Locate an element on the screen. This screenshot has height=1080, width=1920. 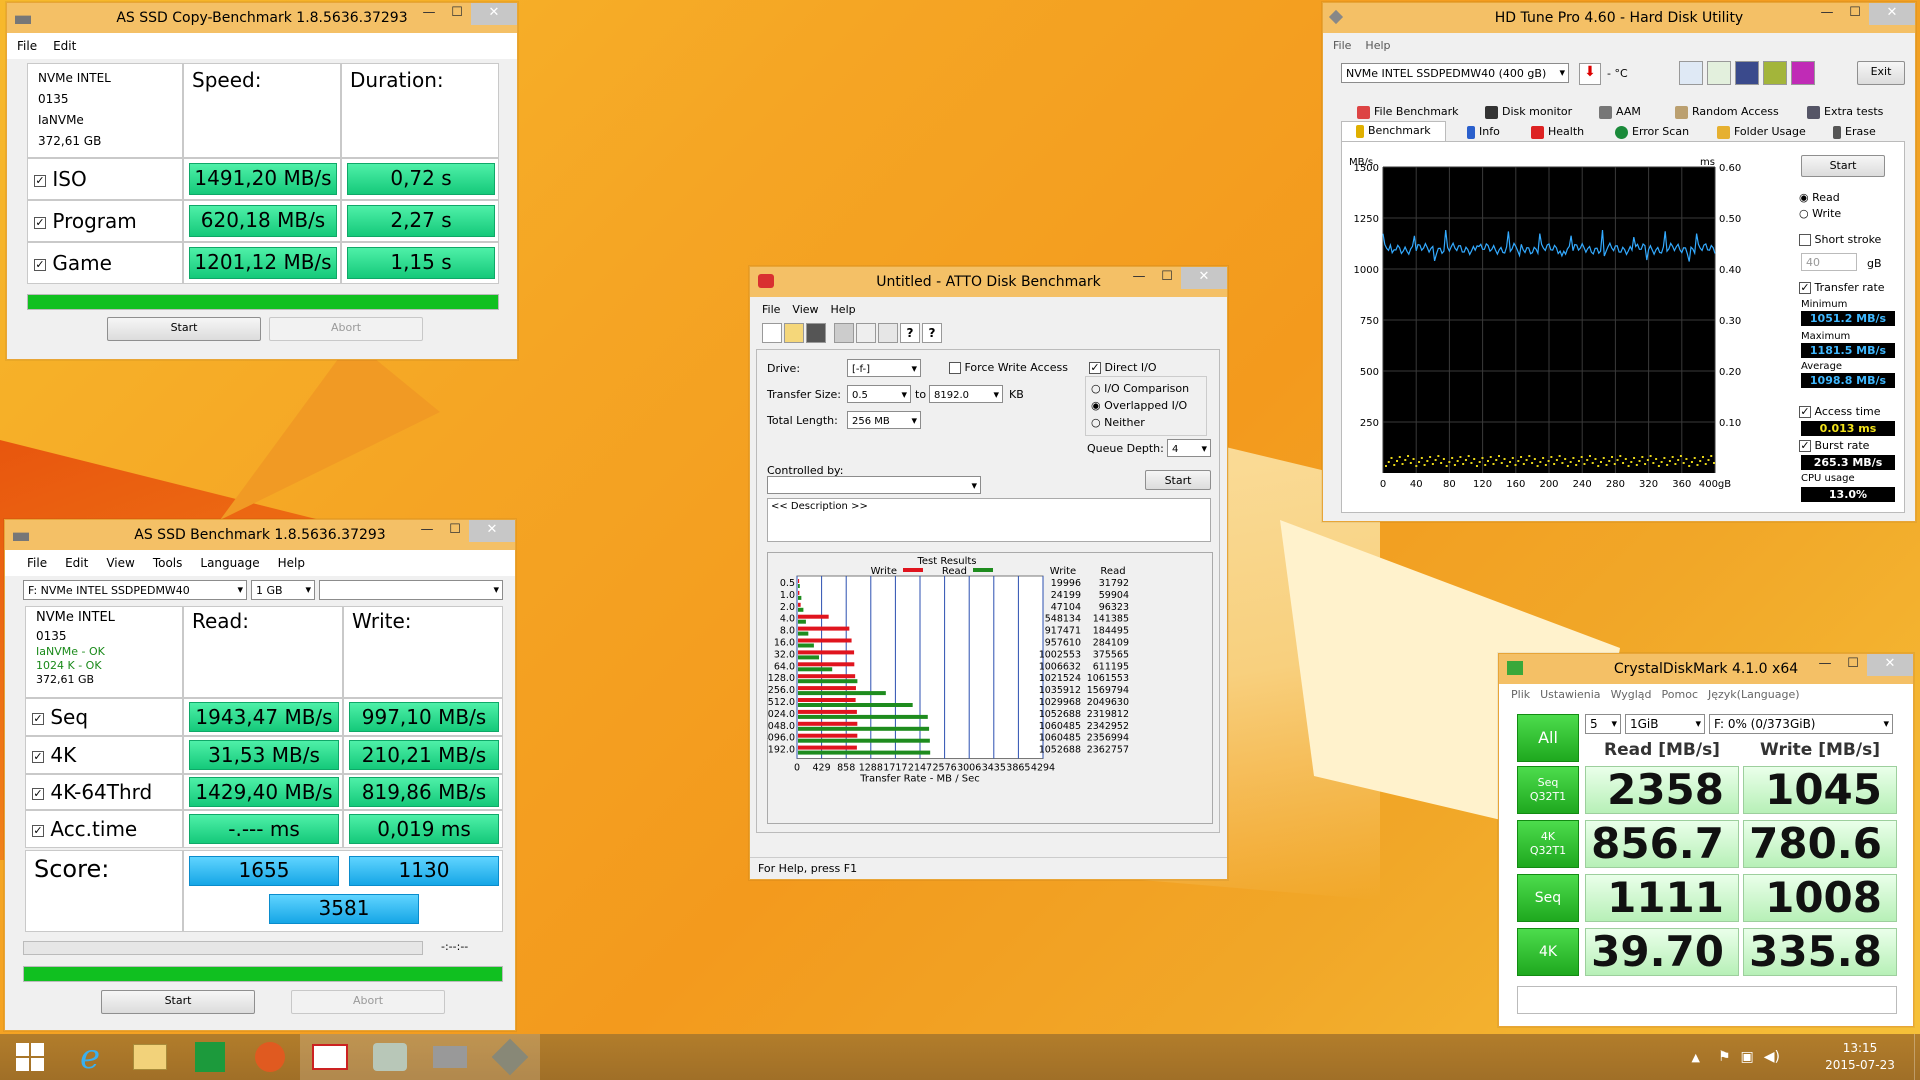
tab-extra-tests: Extra tests is located at coordinates (1845, 112).